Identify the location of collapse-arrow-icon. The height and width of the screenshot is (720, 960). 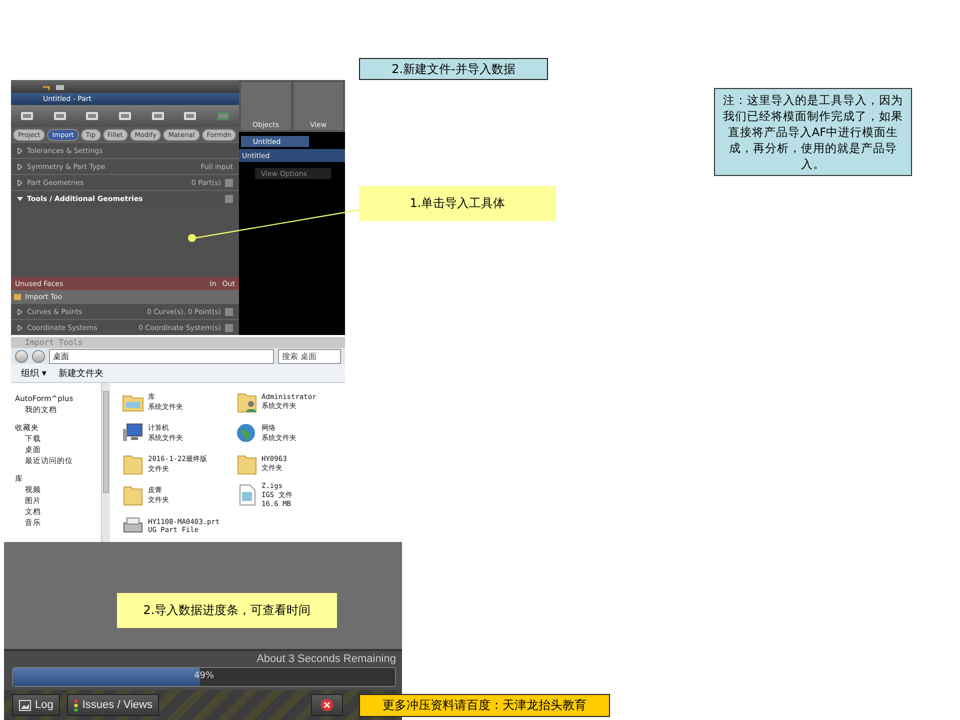
(20, 199).